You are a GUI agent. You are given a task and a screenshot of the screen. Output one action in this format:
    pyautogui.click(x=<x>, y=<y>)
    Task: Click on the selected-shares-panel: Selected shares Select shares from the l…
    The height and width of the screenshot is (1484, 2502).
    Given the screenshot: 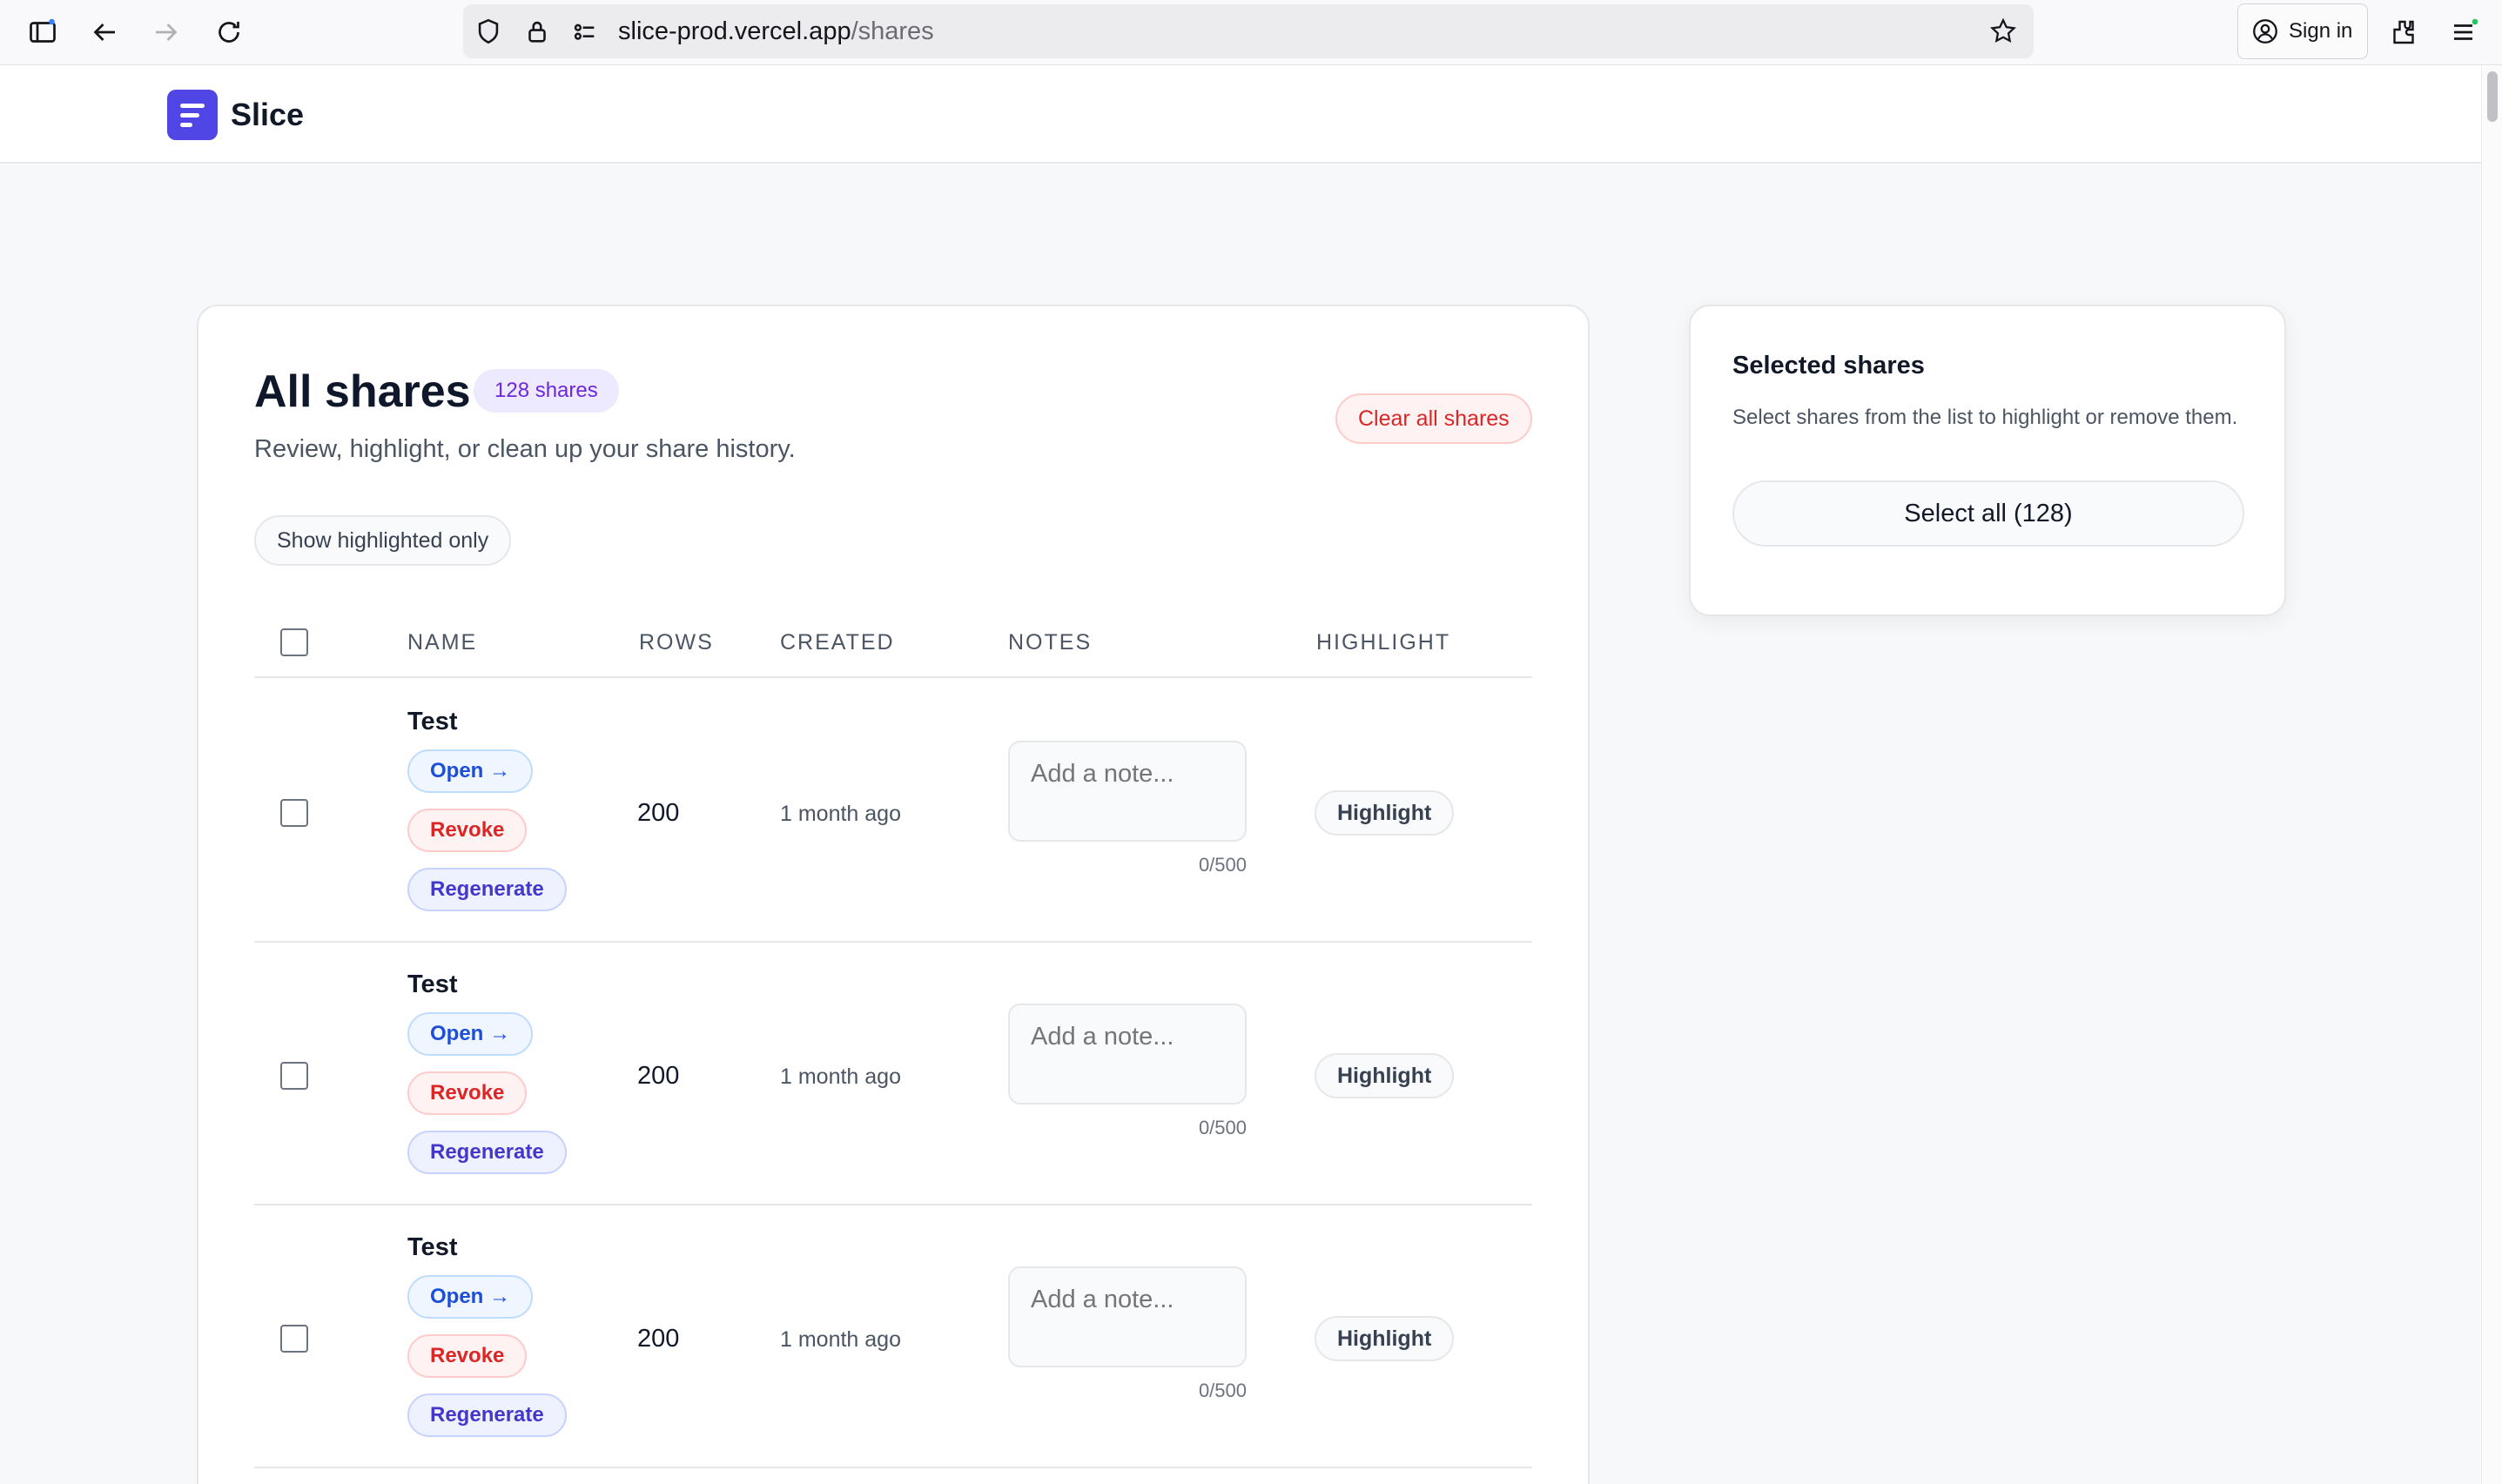 What is the action you would take?
    pyautogui.click(x=1987, y=460)
    